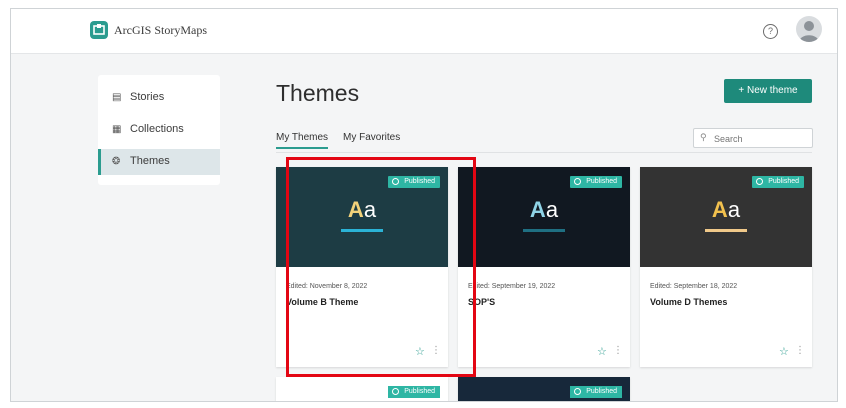 The height and width of the screenshot is (408, 846). Describe the element at coordinates (768, 91) in the screenshot. I see `new-theme-button: + New theme` at that location.